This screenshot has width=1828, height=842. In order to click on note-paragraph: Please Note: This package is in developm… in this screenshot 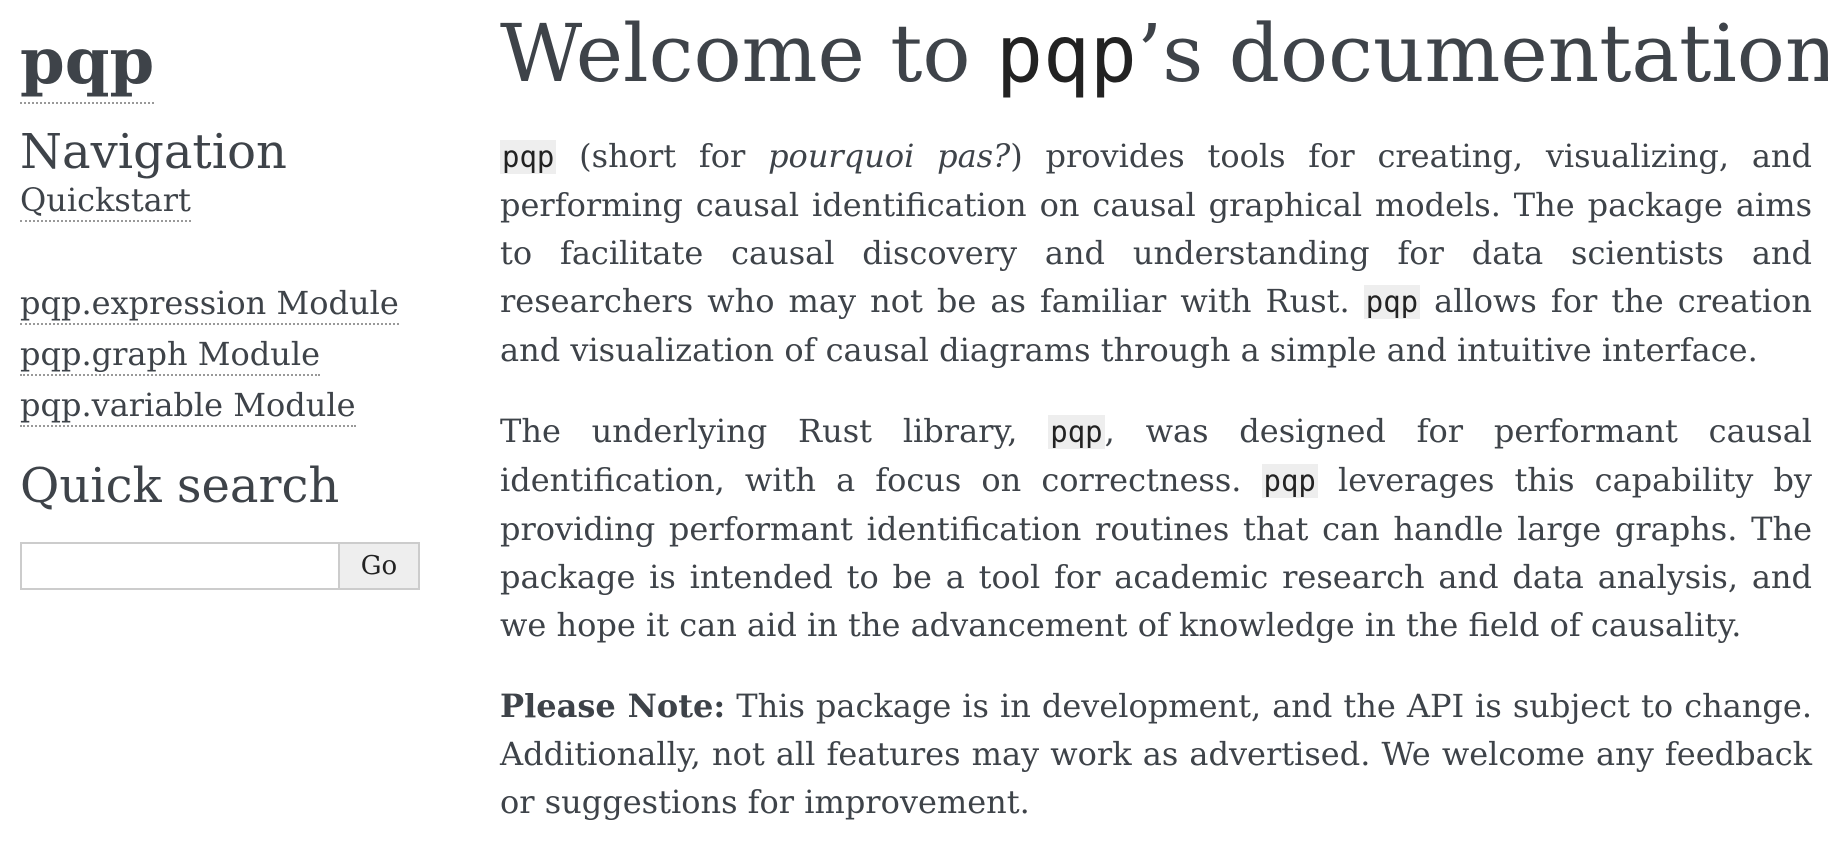, I will do `click(1156, 754)`.